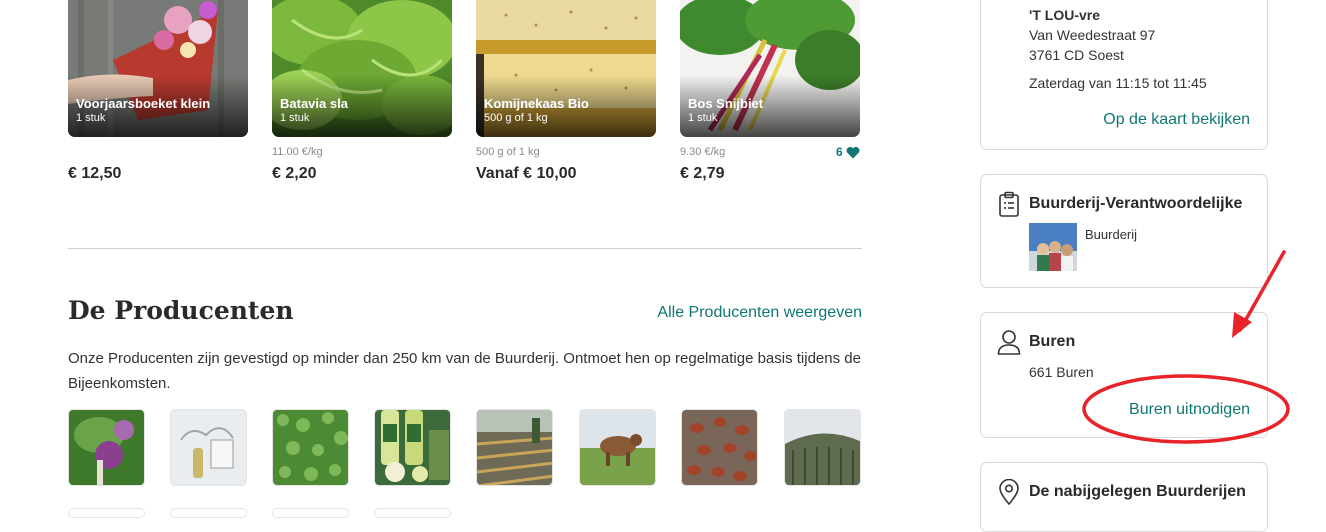 The height and width of the screenshot is (532, 1326). I want to click on heart-icon, so click(853, 152).